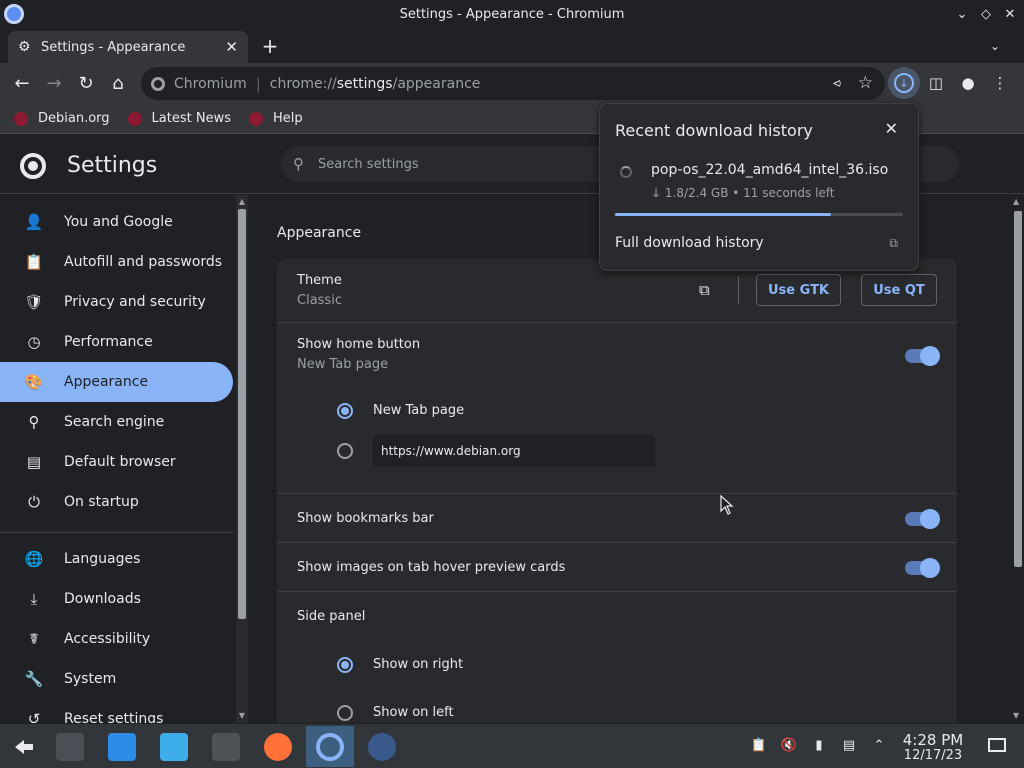 The width and height of the screenshot is (1024, 768). Describe the element at coordinates (242, 414) in the screenshot. I see `sidebar-scroll-thumb` at that location.